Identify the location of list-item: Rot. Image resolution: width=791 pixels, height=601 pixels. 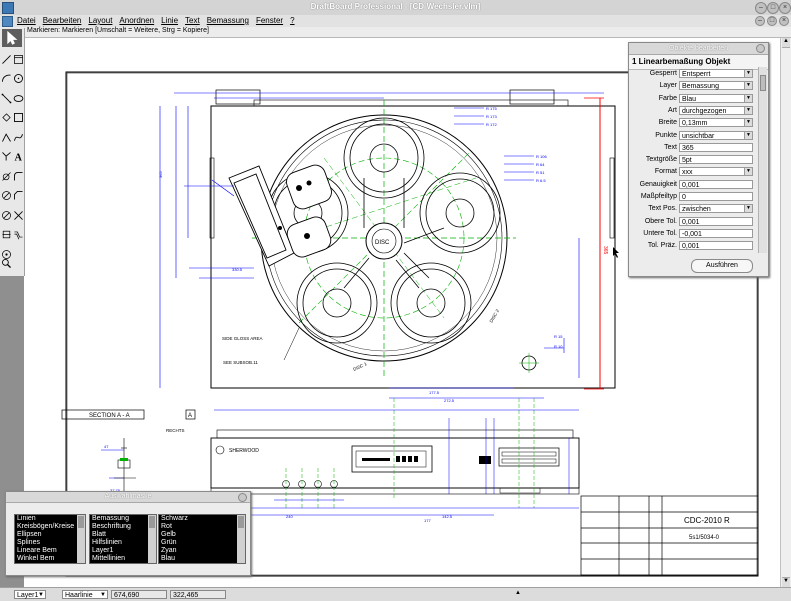
(202, 527).